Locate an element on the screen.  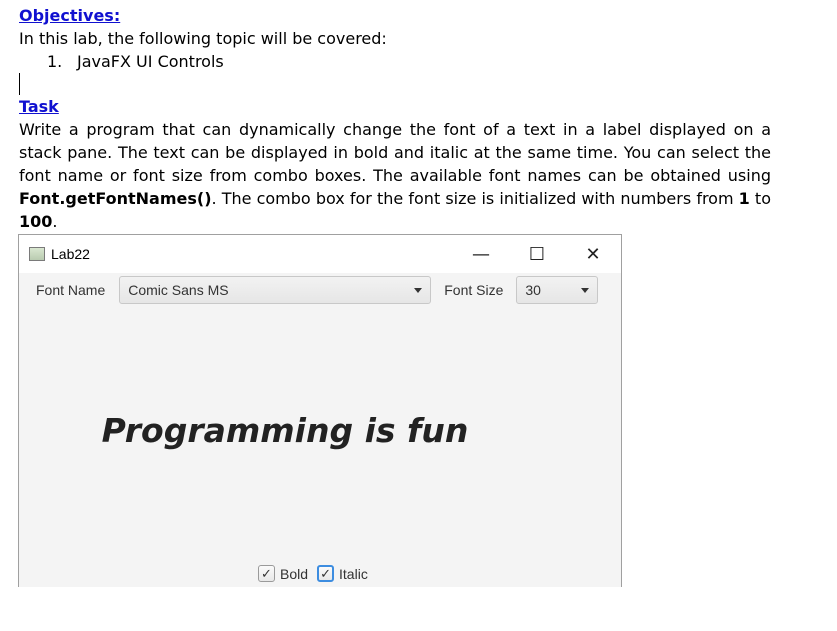
task-number: 100 is located at coordinates (36, 221).